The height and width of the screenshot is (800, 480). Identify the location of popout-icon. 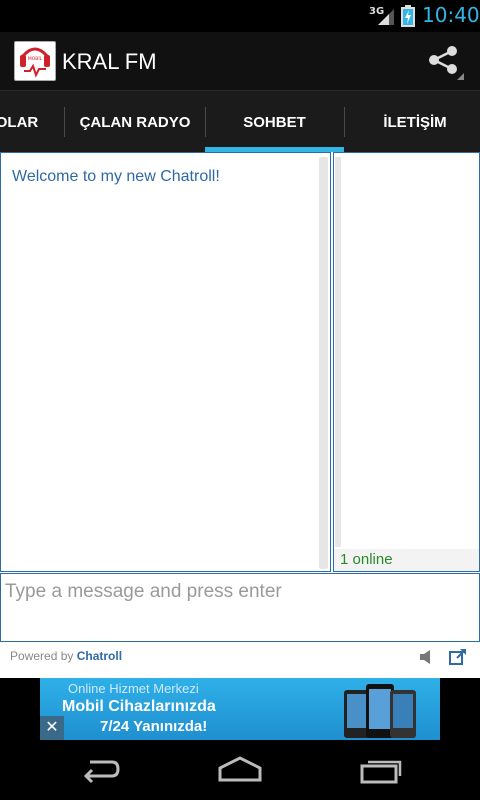
(458, 657).